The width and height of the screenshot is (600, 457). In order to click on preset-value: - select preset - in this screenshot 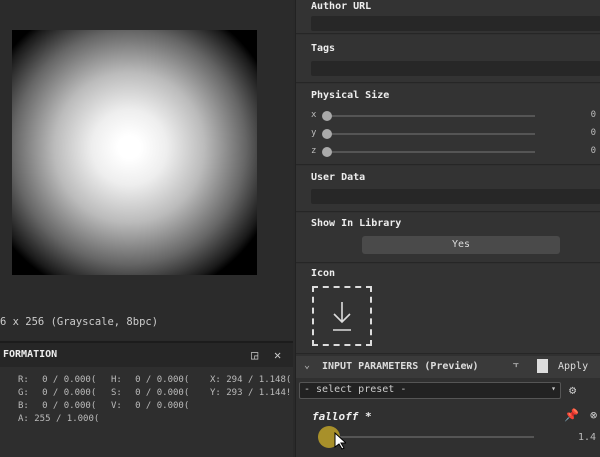, I will do `click(355, 389)`.